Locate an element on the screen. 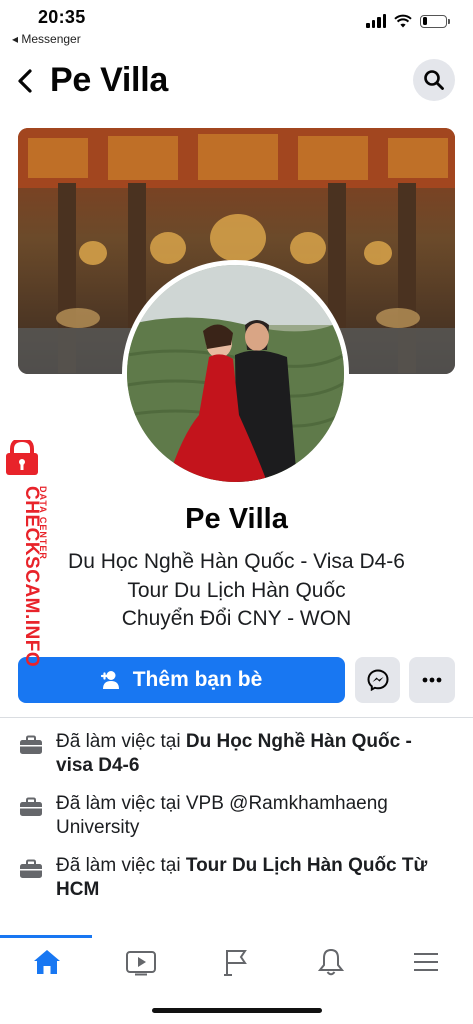 The image size is (473, 1024). pages-flag-icon is located at coordinates (235, 963).